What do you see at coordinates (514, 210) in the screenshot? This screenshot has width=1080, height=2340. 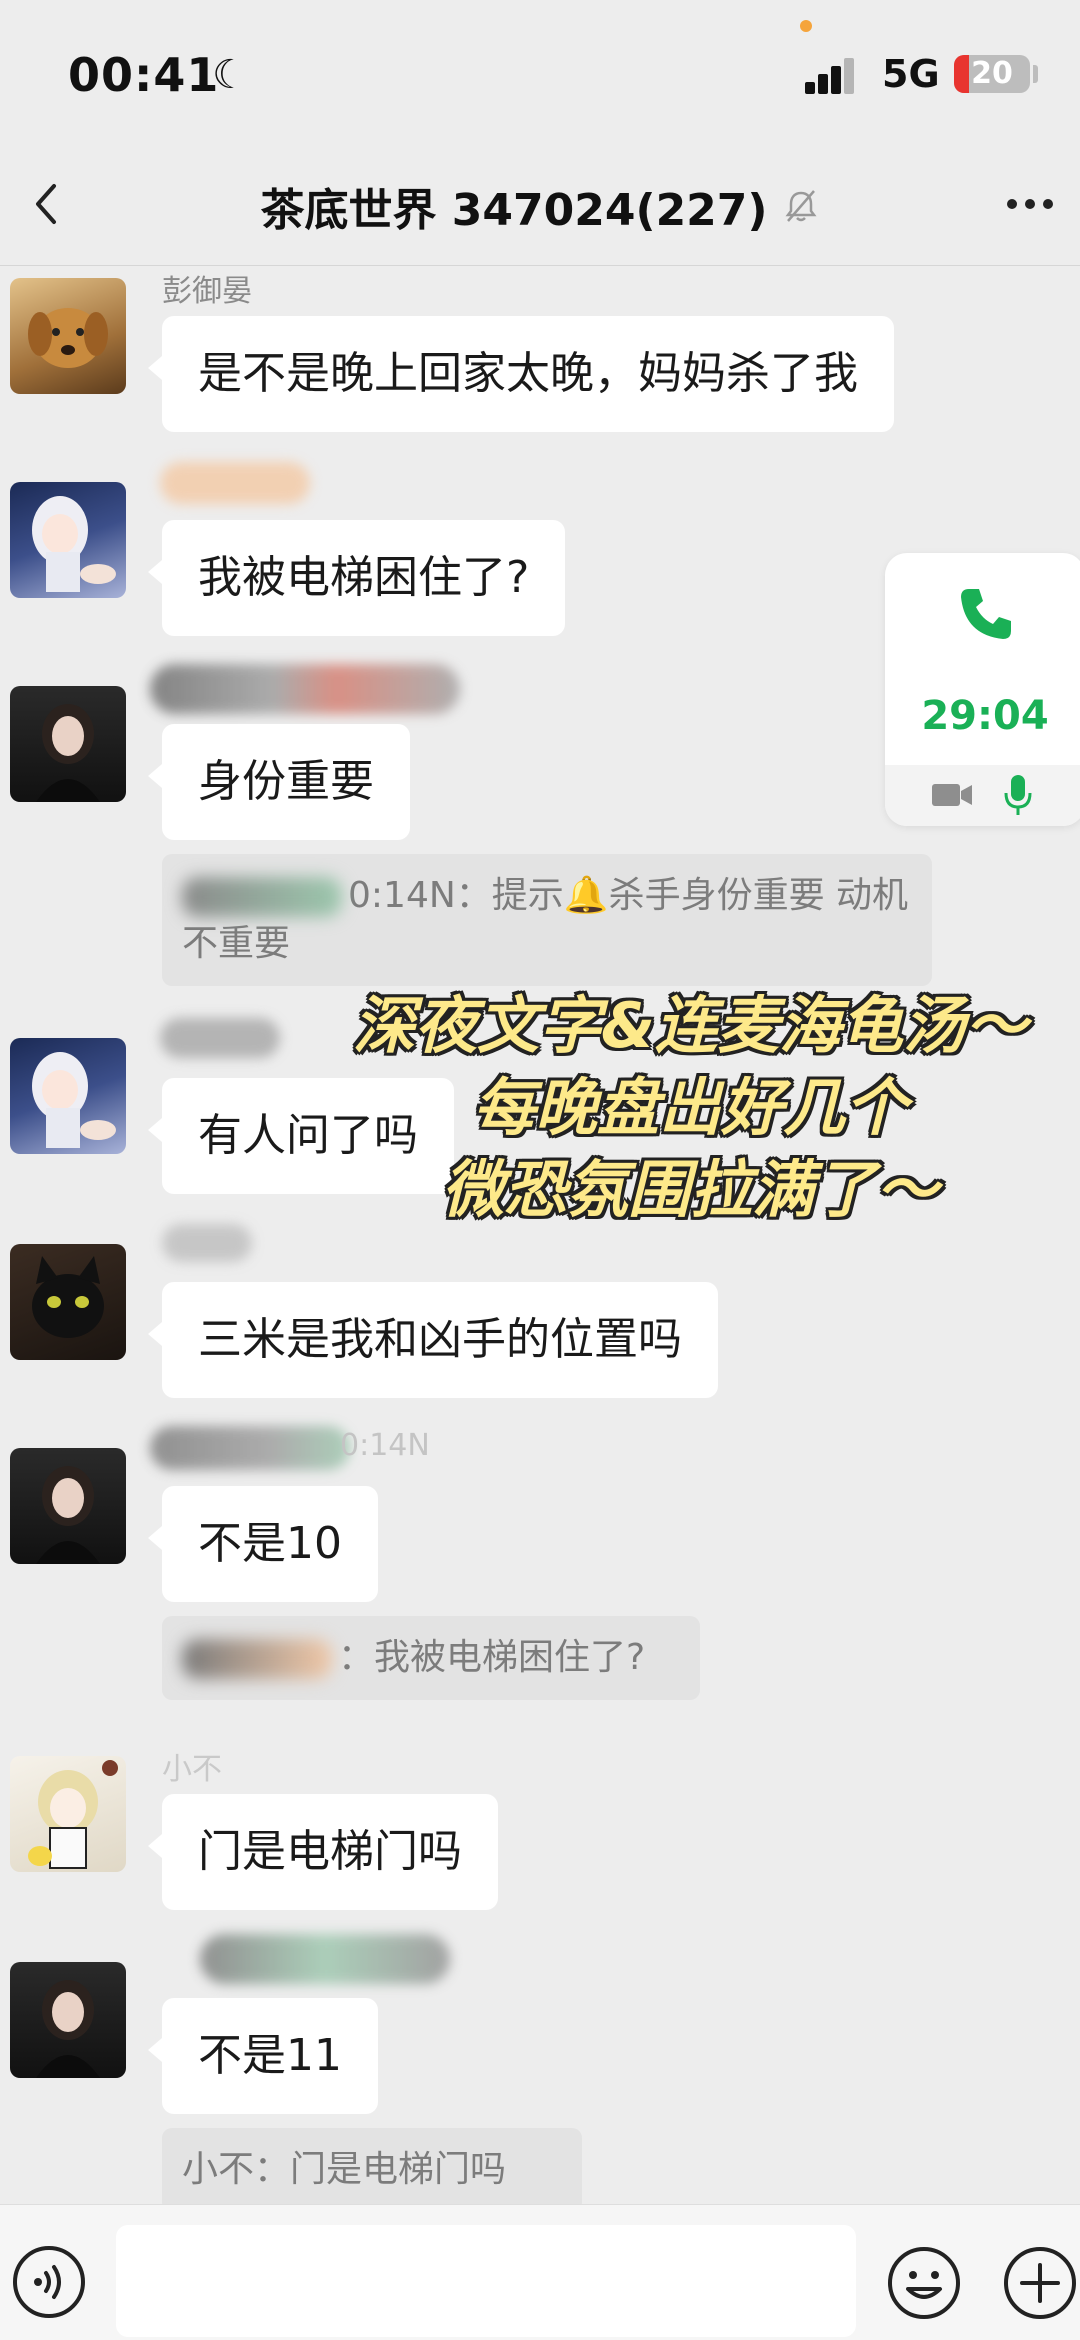 I see `chat-title: 茶底世界 347024(227)` at bounding box center [514, 210].